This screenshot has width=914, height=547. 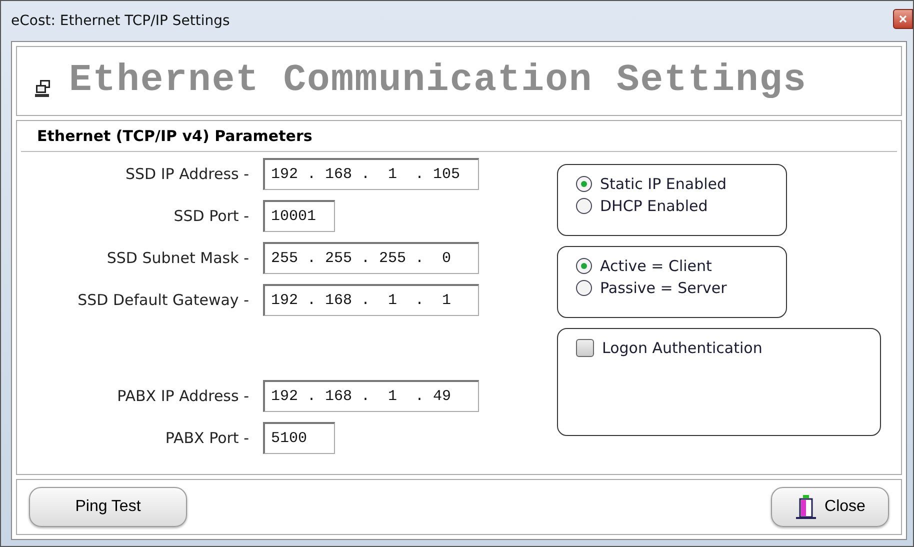 I want to click on page-heading: Ethernet Communication Settings, so click(x=438, y=81).